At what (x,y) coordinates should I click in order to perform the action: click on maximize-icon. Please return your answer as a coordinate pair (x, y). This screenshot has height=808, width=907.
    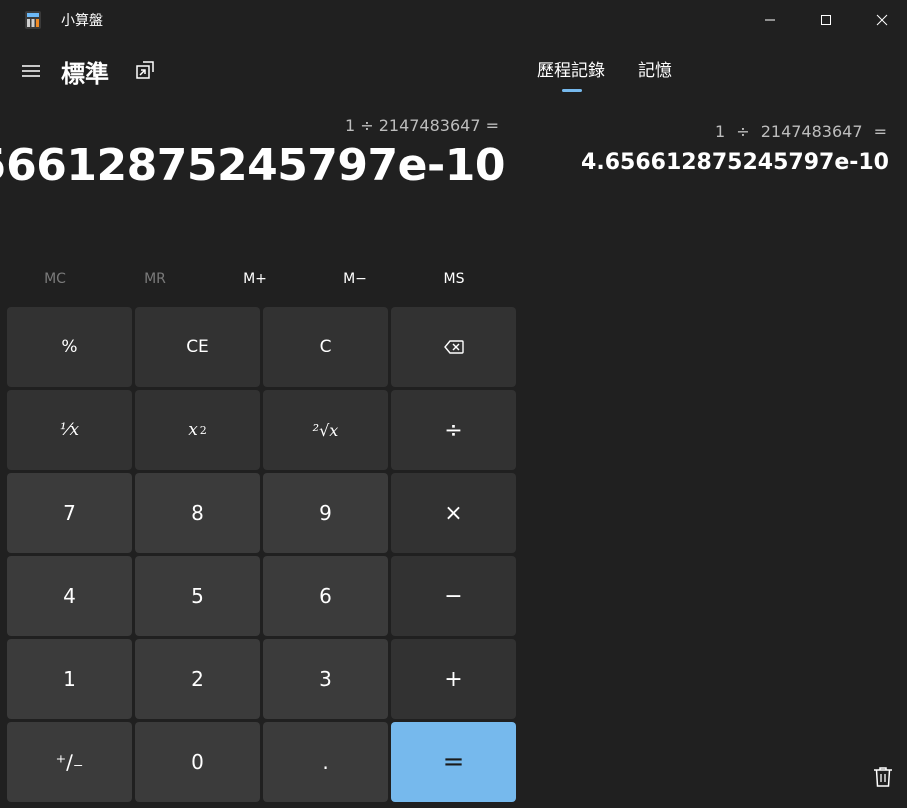
    Looking at the image, I should click on (826, 20).